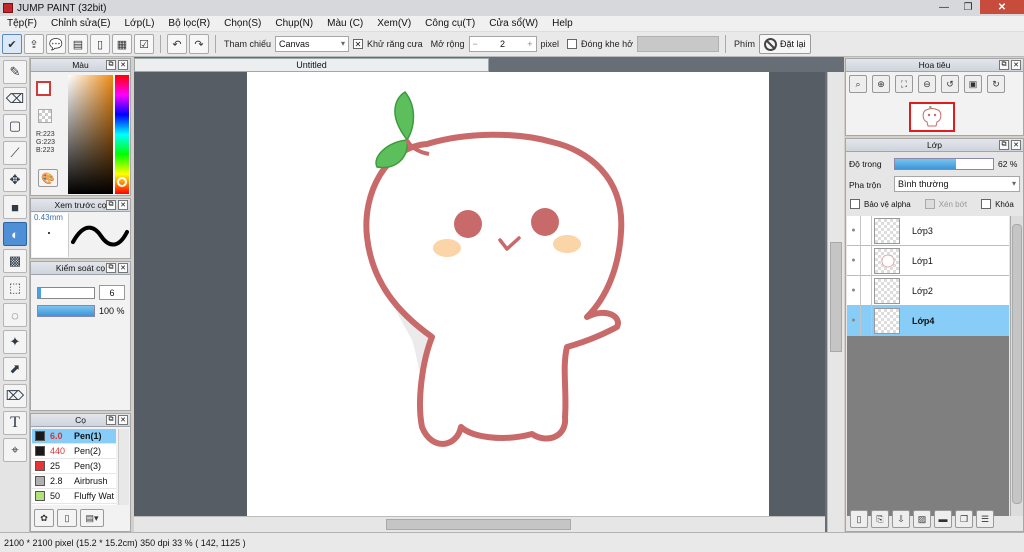  I want to click on menu-file: Tệp(F), so click(22, 23).